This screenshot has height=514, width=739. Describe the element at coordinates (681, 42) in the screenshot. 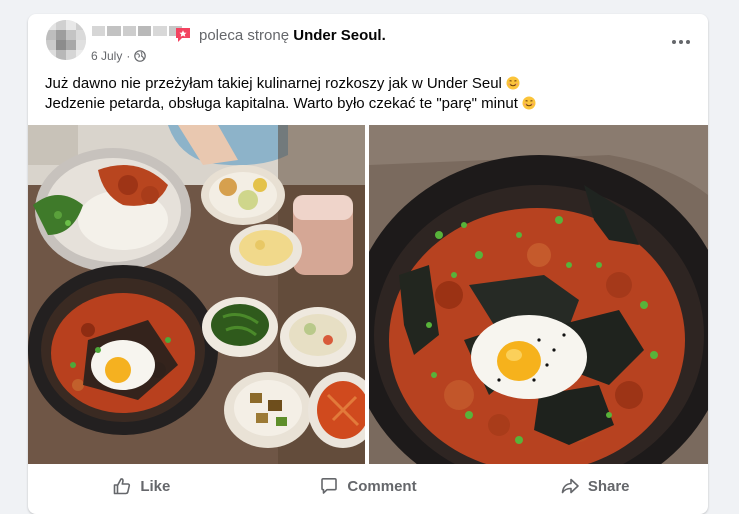

I see `more-options-button` at that location.